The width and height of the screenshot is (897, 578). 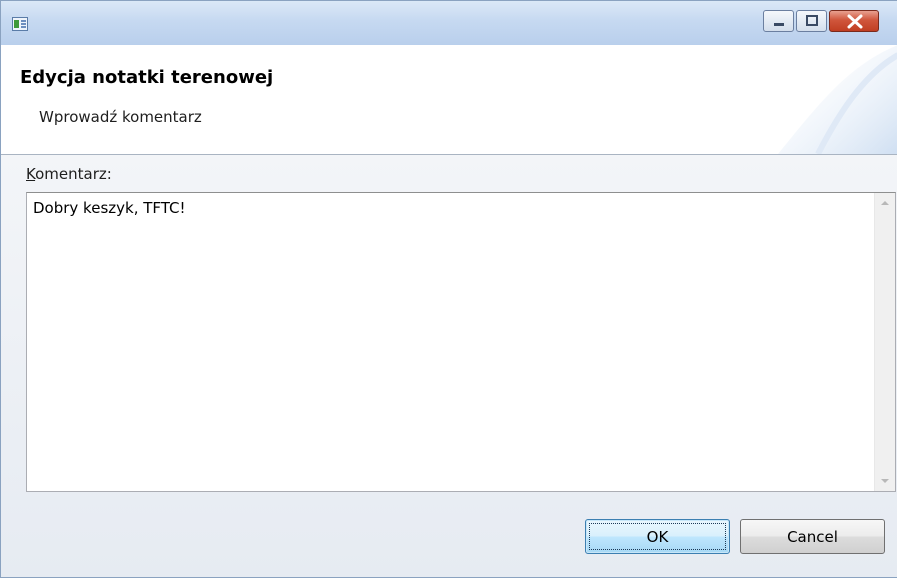 I want to click on vertical-scrollbar, so click(x=884, y=342).